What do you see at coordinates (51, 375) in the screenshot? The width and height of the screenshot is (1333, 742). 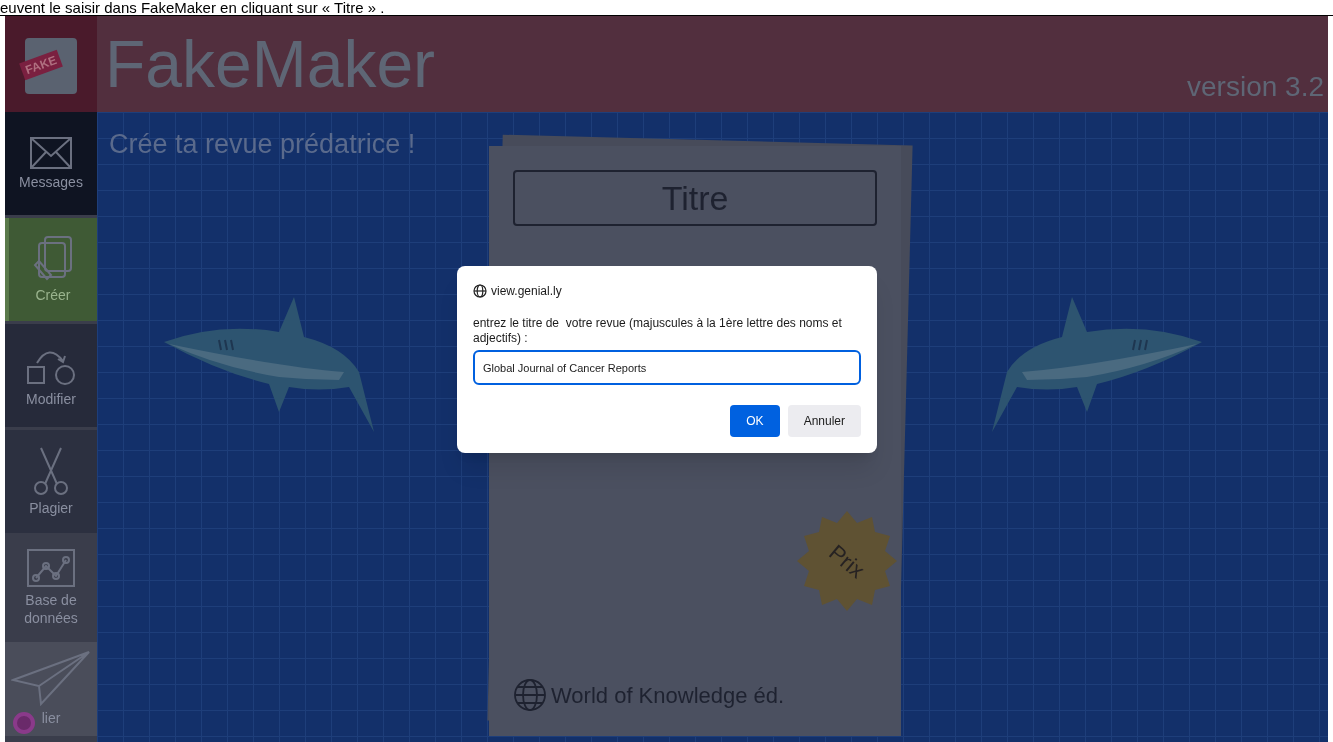 I see `sidebar-item: Modifier` at bounding box center [51, 375].